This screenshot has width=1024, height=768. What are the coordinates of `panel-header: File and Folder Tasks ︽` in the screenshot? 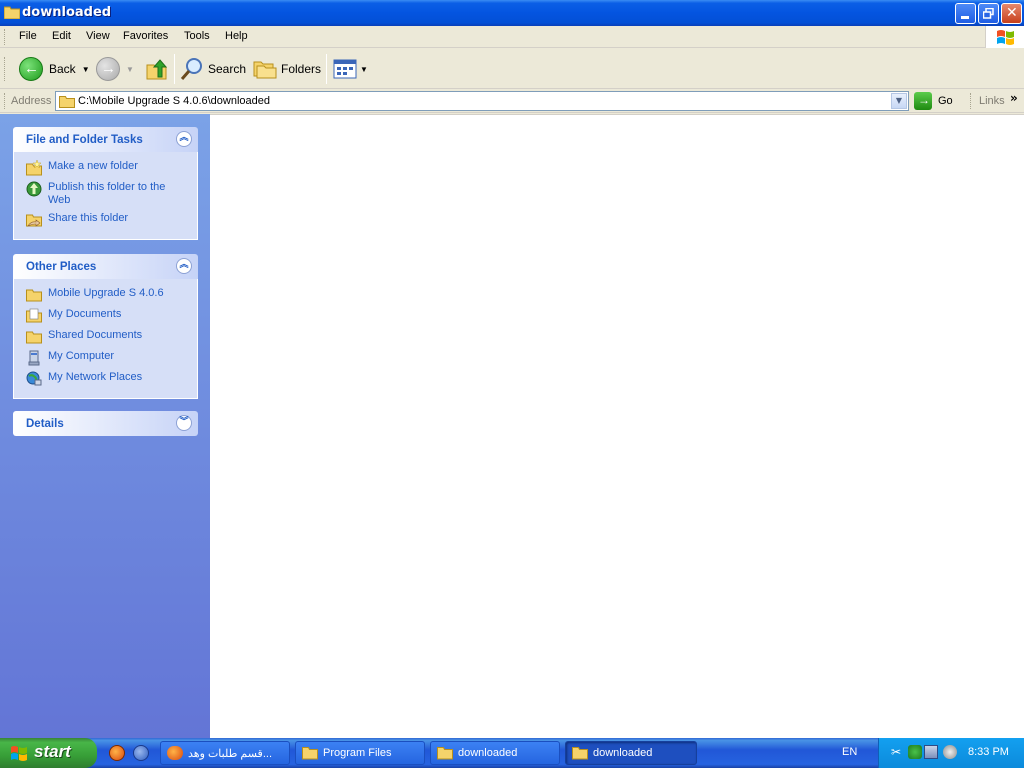 It's located at (105, 139).